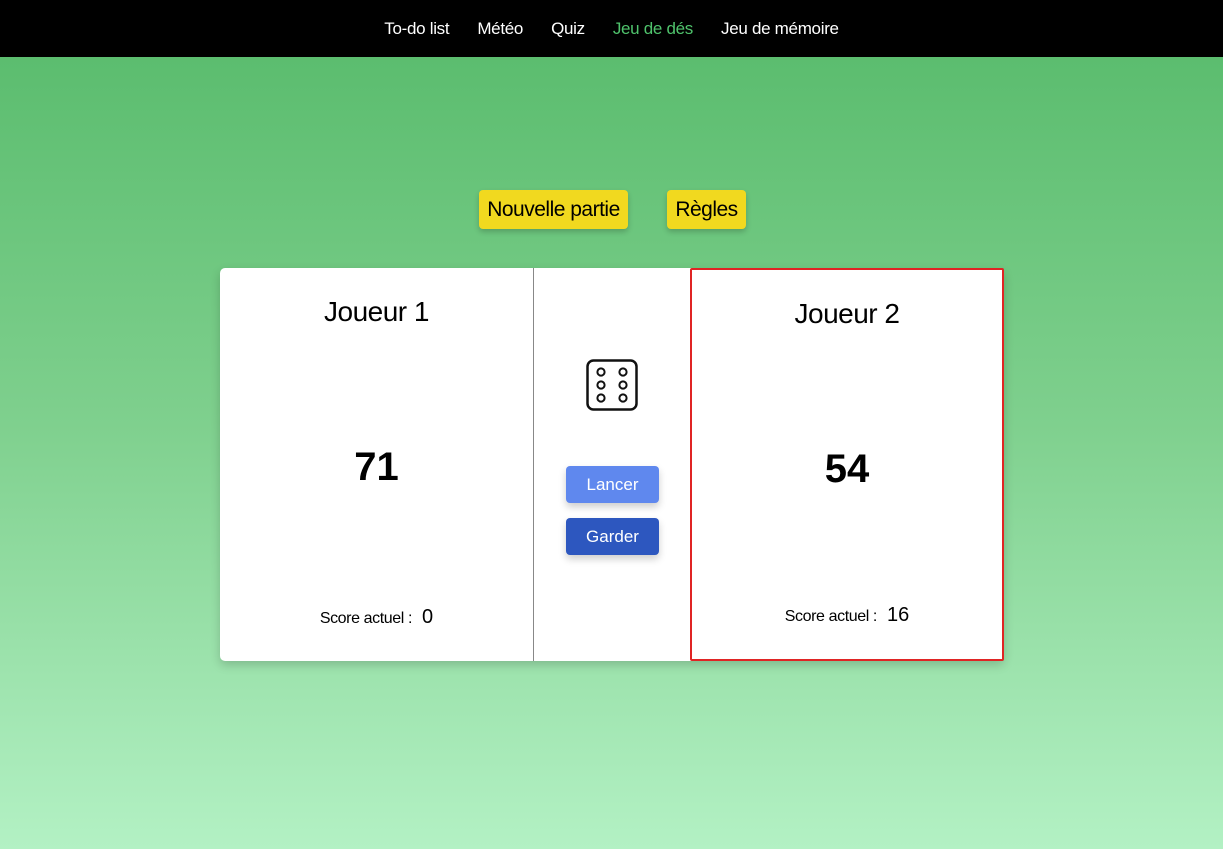 The image size is (1223, 849). Describe the element at coordinates (416, 29) in the screenshot. I see `nav-link-todo: To-do list` at that location.